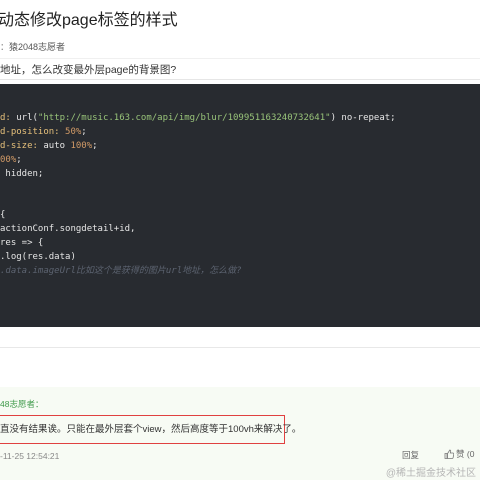  I want to click on like-label: 赞 (0, so click(465, 454).